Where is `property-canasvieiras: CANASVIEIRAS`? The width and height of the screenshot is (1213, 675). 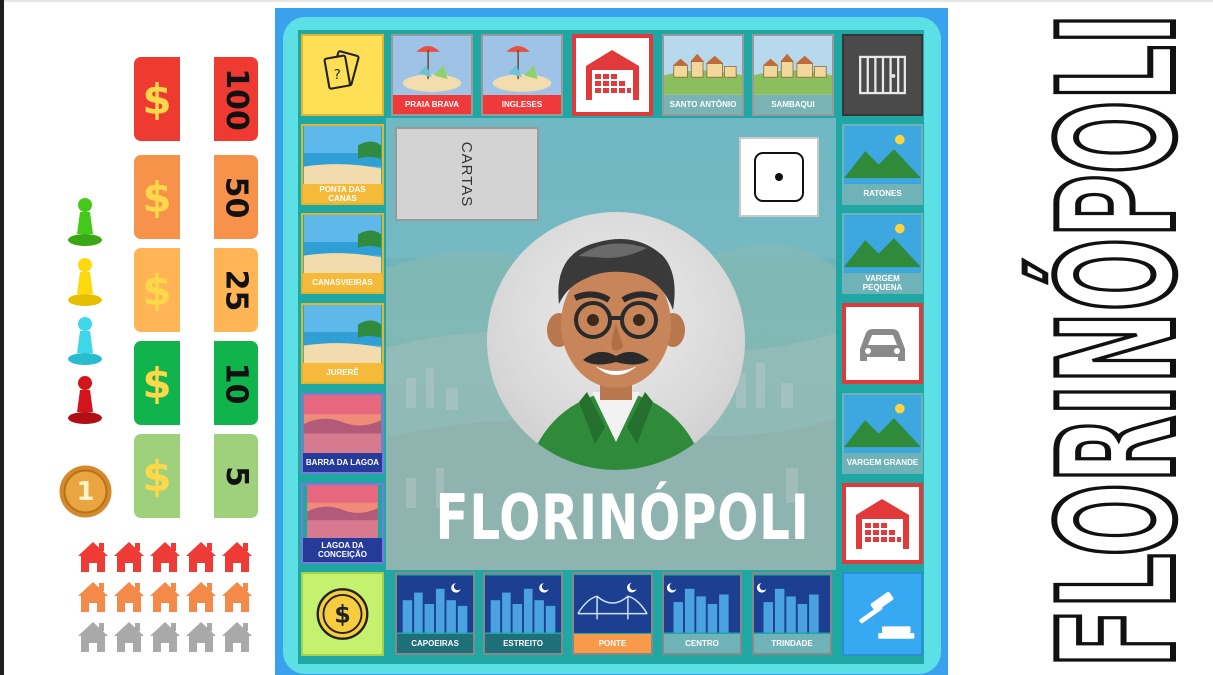 property-canasvieiras: CANASVIEIRAS is located at coordinates (342, 253).